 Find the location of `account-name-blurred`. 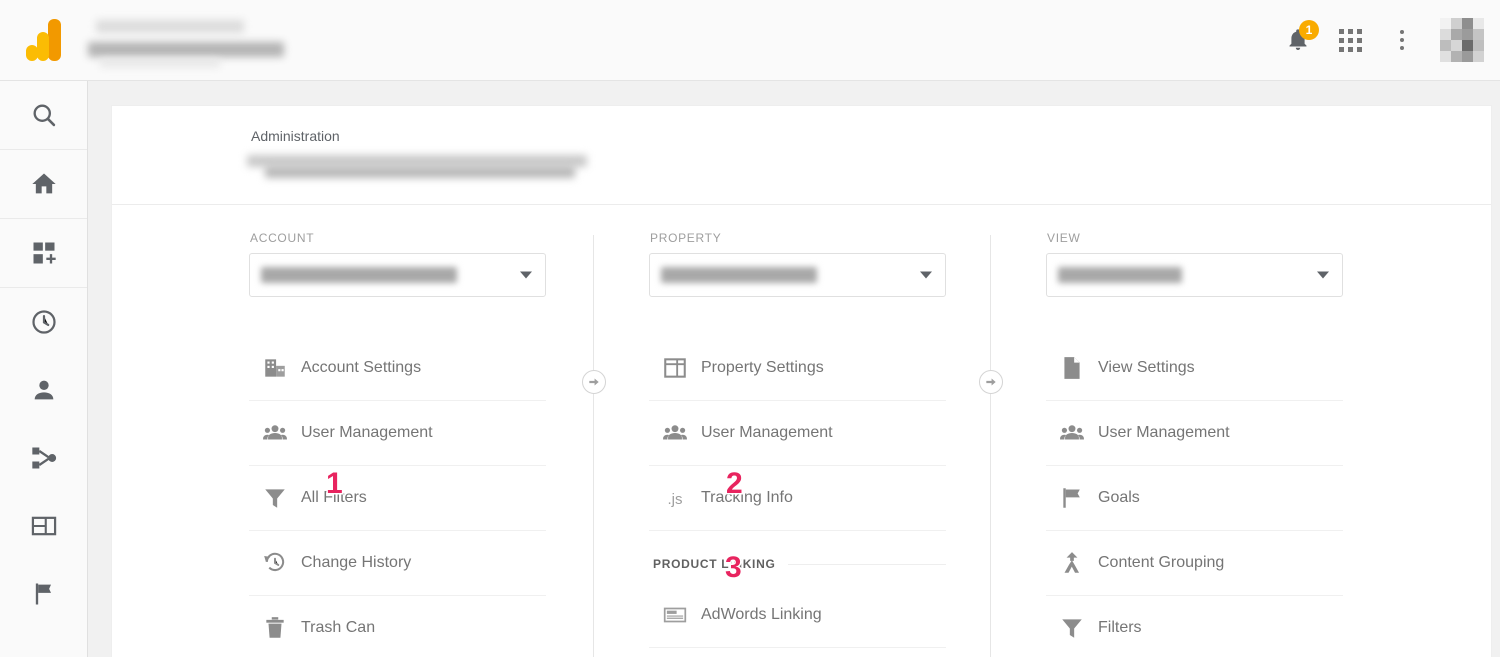

account-name-blurred is located at coordinates (203, 40).